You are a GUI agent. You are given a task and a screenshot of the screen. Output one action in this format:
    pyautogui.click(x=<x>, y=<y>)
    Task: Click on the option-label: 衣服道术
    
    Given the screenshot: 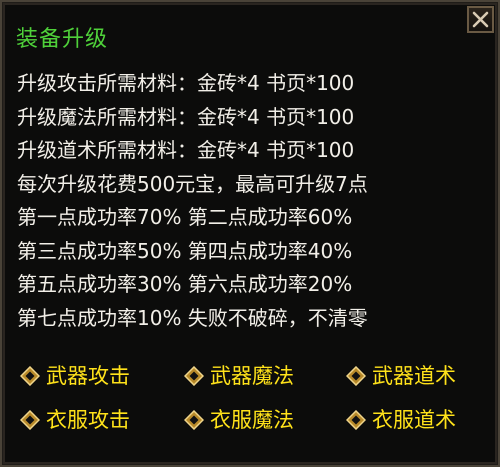 What is the action you would take?
    pyautogui.click(x=414, y=420)
    